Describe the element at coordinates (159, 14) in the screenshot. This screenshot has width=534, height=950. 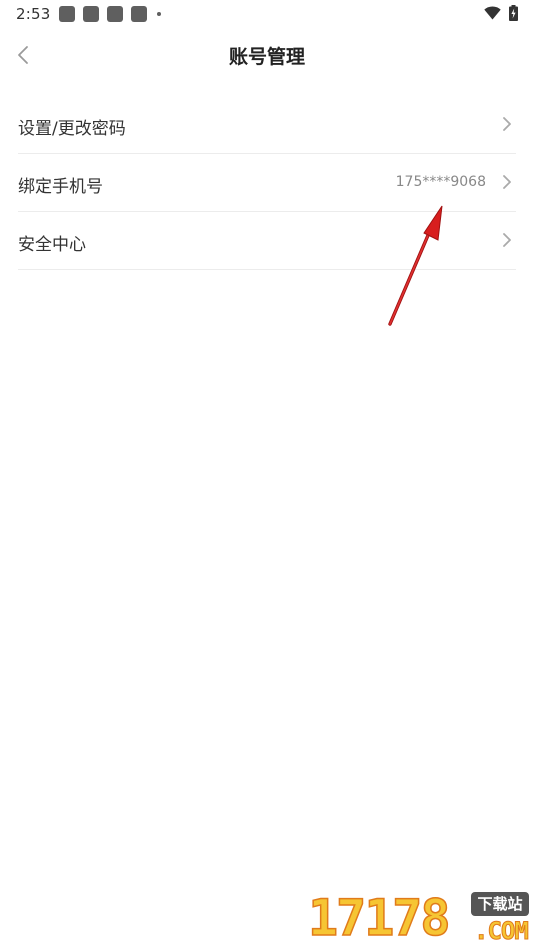
I see `more-notifications-dot-icon` at that location.